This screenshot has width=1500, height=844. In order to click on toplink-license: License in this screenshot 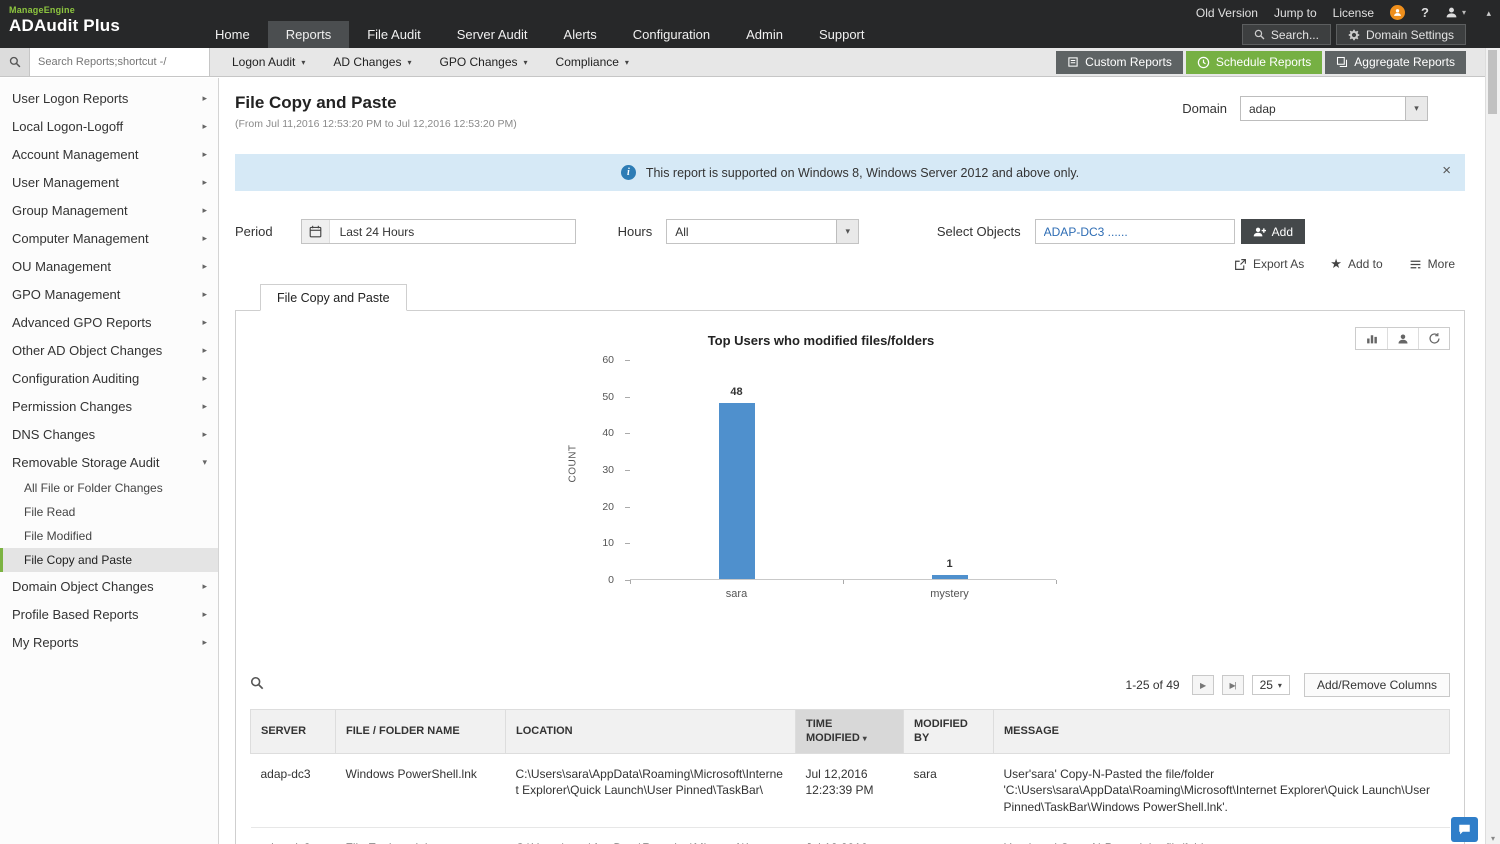, I will do `click(1353, 13)`.